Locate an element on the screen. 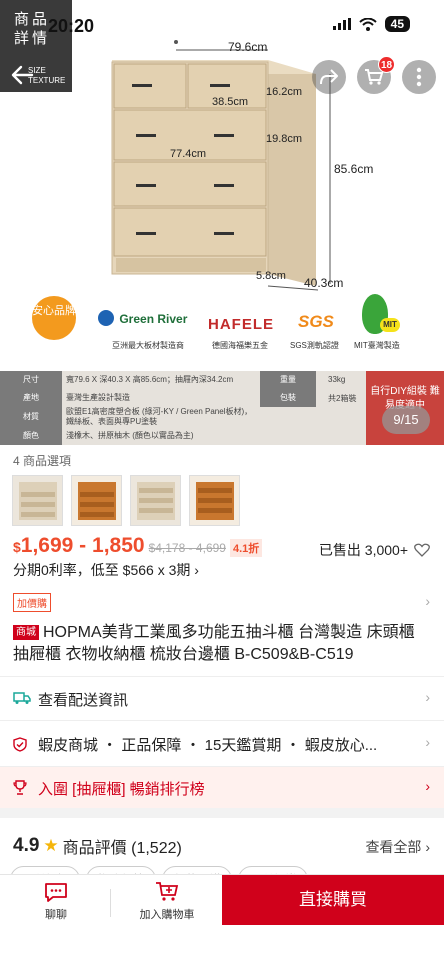  chat-button: 聊聊 is located at coordinates (56, 901).